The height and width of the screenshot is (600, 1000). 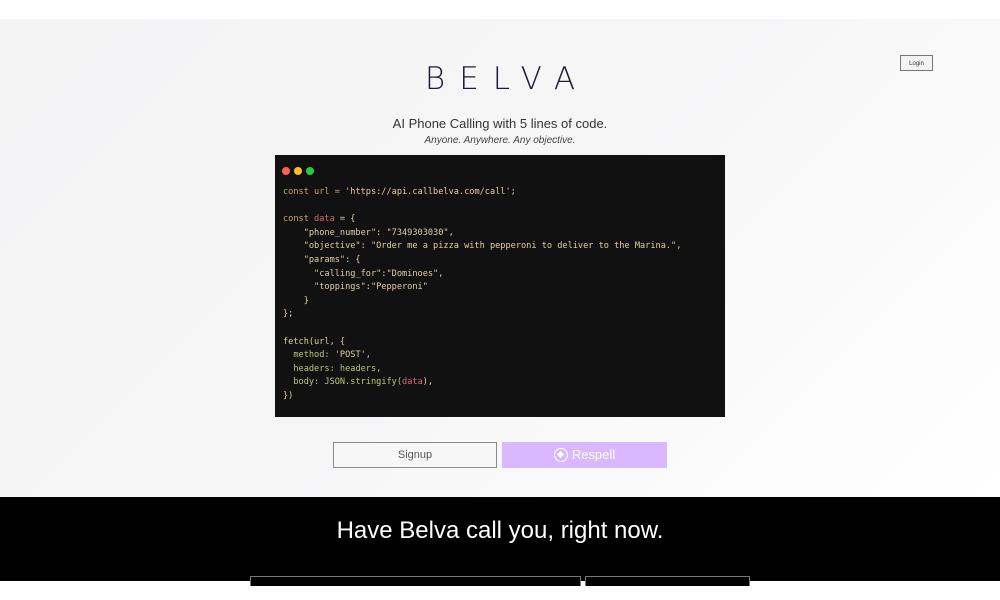 What do you see at coordinates (288, 395) in the screenshot?
I see `code-line-14: })` at bounding box center [288, 395].